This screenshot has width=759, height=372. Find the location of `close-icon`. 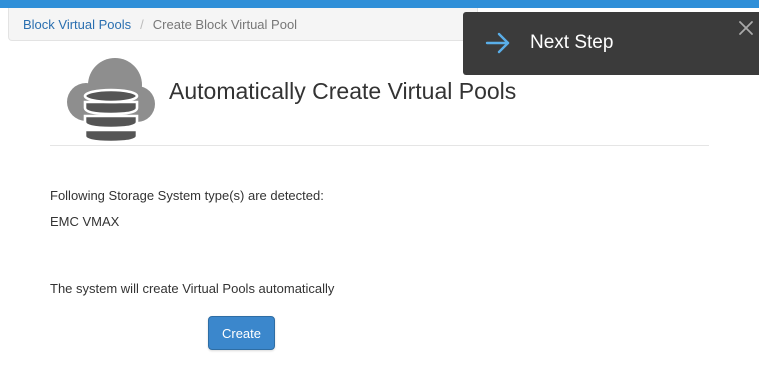

close-icon is located at coordinates (746, 28).